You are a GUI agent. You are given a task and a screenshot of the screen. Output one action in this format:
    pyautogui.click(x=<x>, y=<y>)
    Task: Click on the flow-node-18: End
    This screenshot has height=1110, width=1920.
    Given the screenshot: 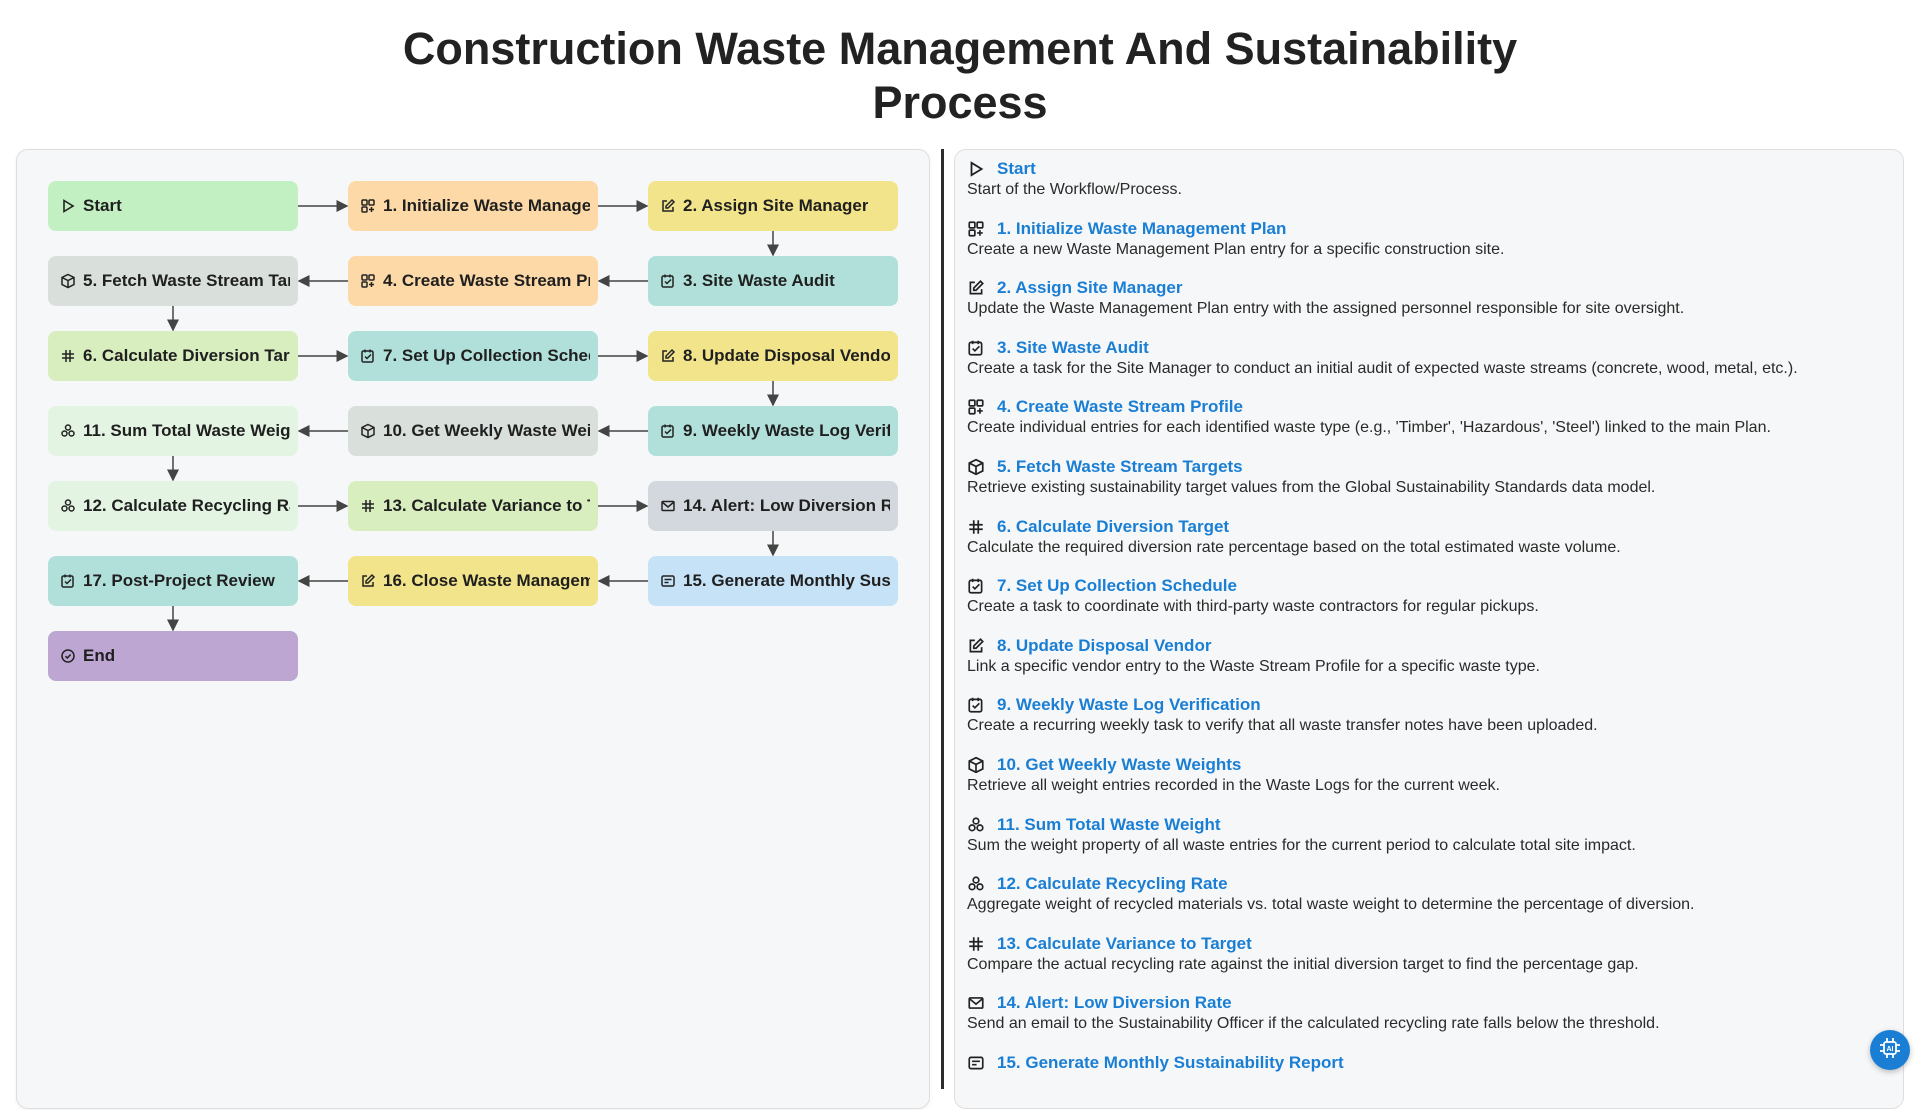 What is the action you would take?
    pyautogui.click(x=173, y=656)
    